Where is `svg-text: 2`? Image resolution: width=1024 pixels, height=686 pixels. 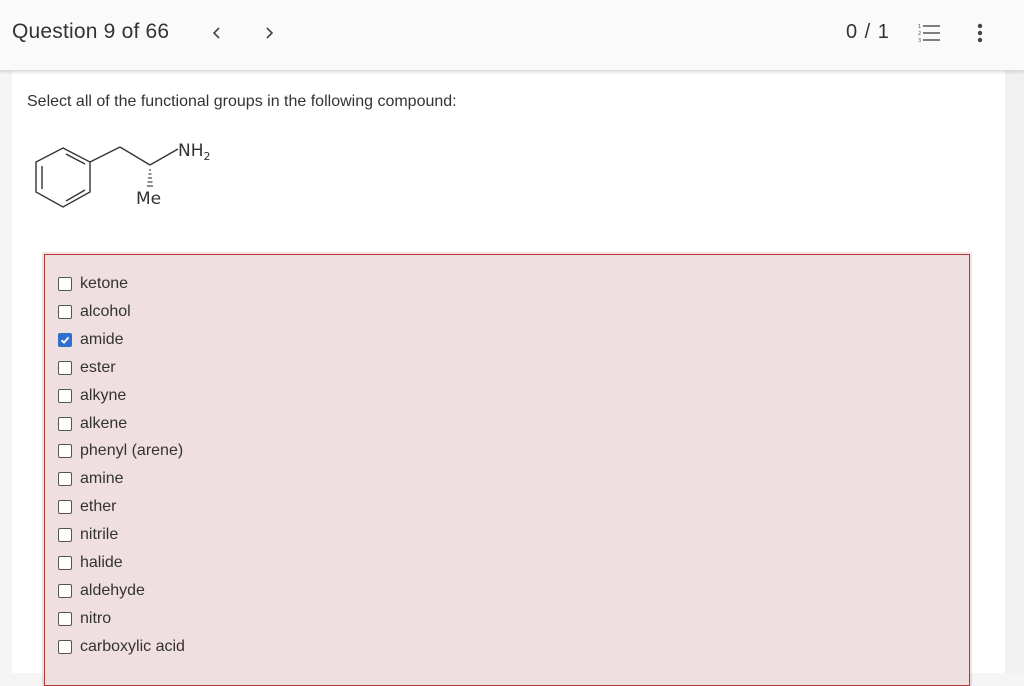 svg-text: 2 is located at coordinates (919, 34).